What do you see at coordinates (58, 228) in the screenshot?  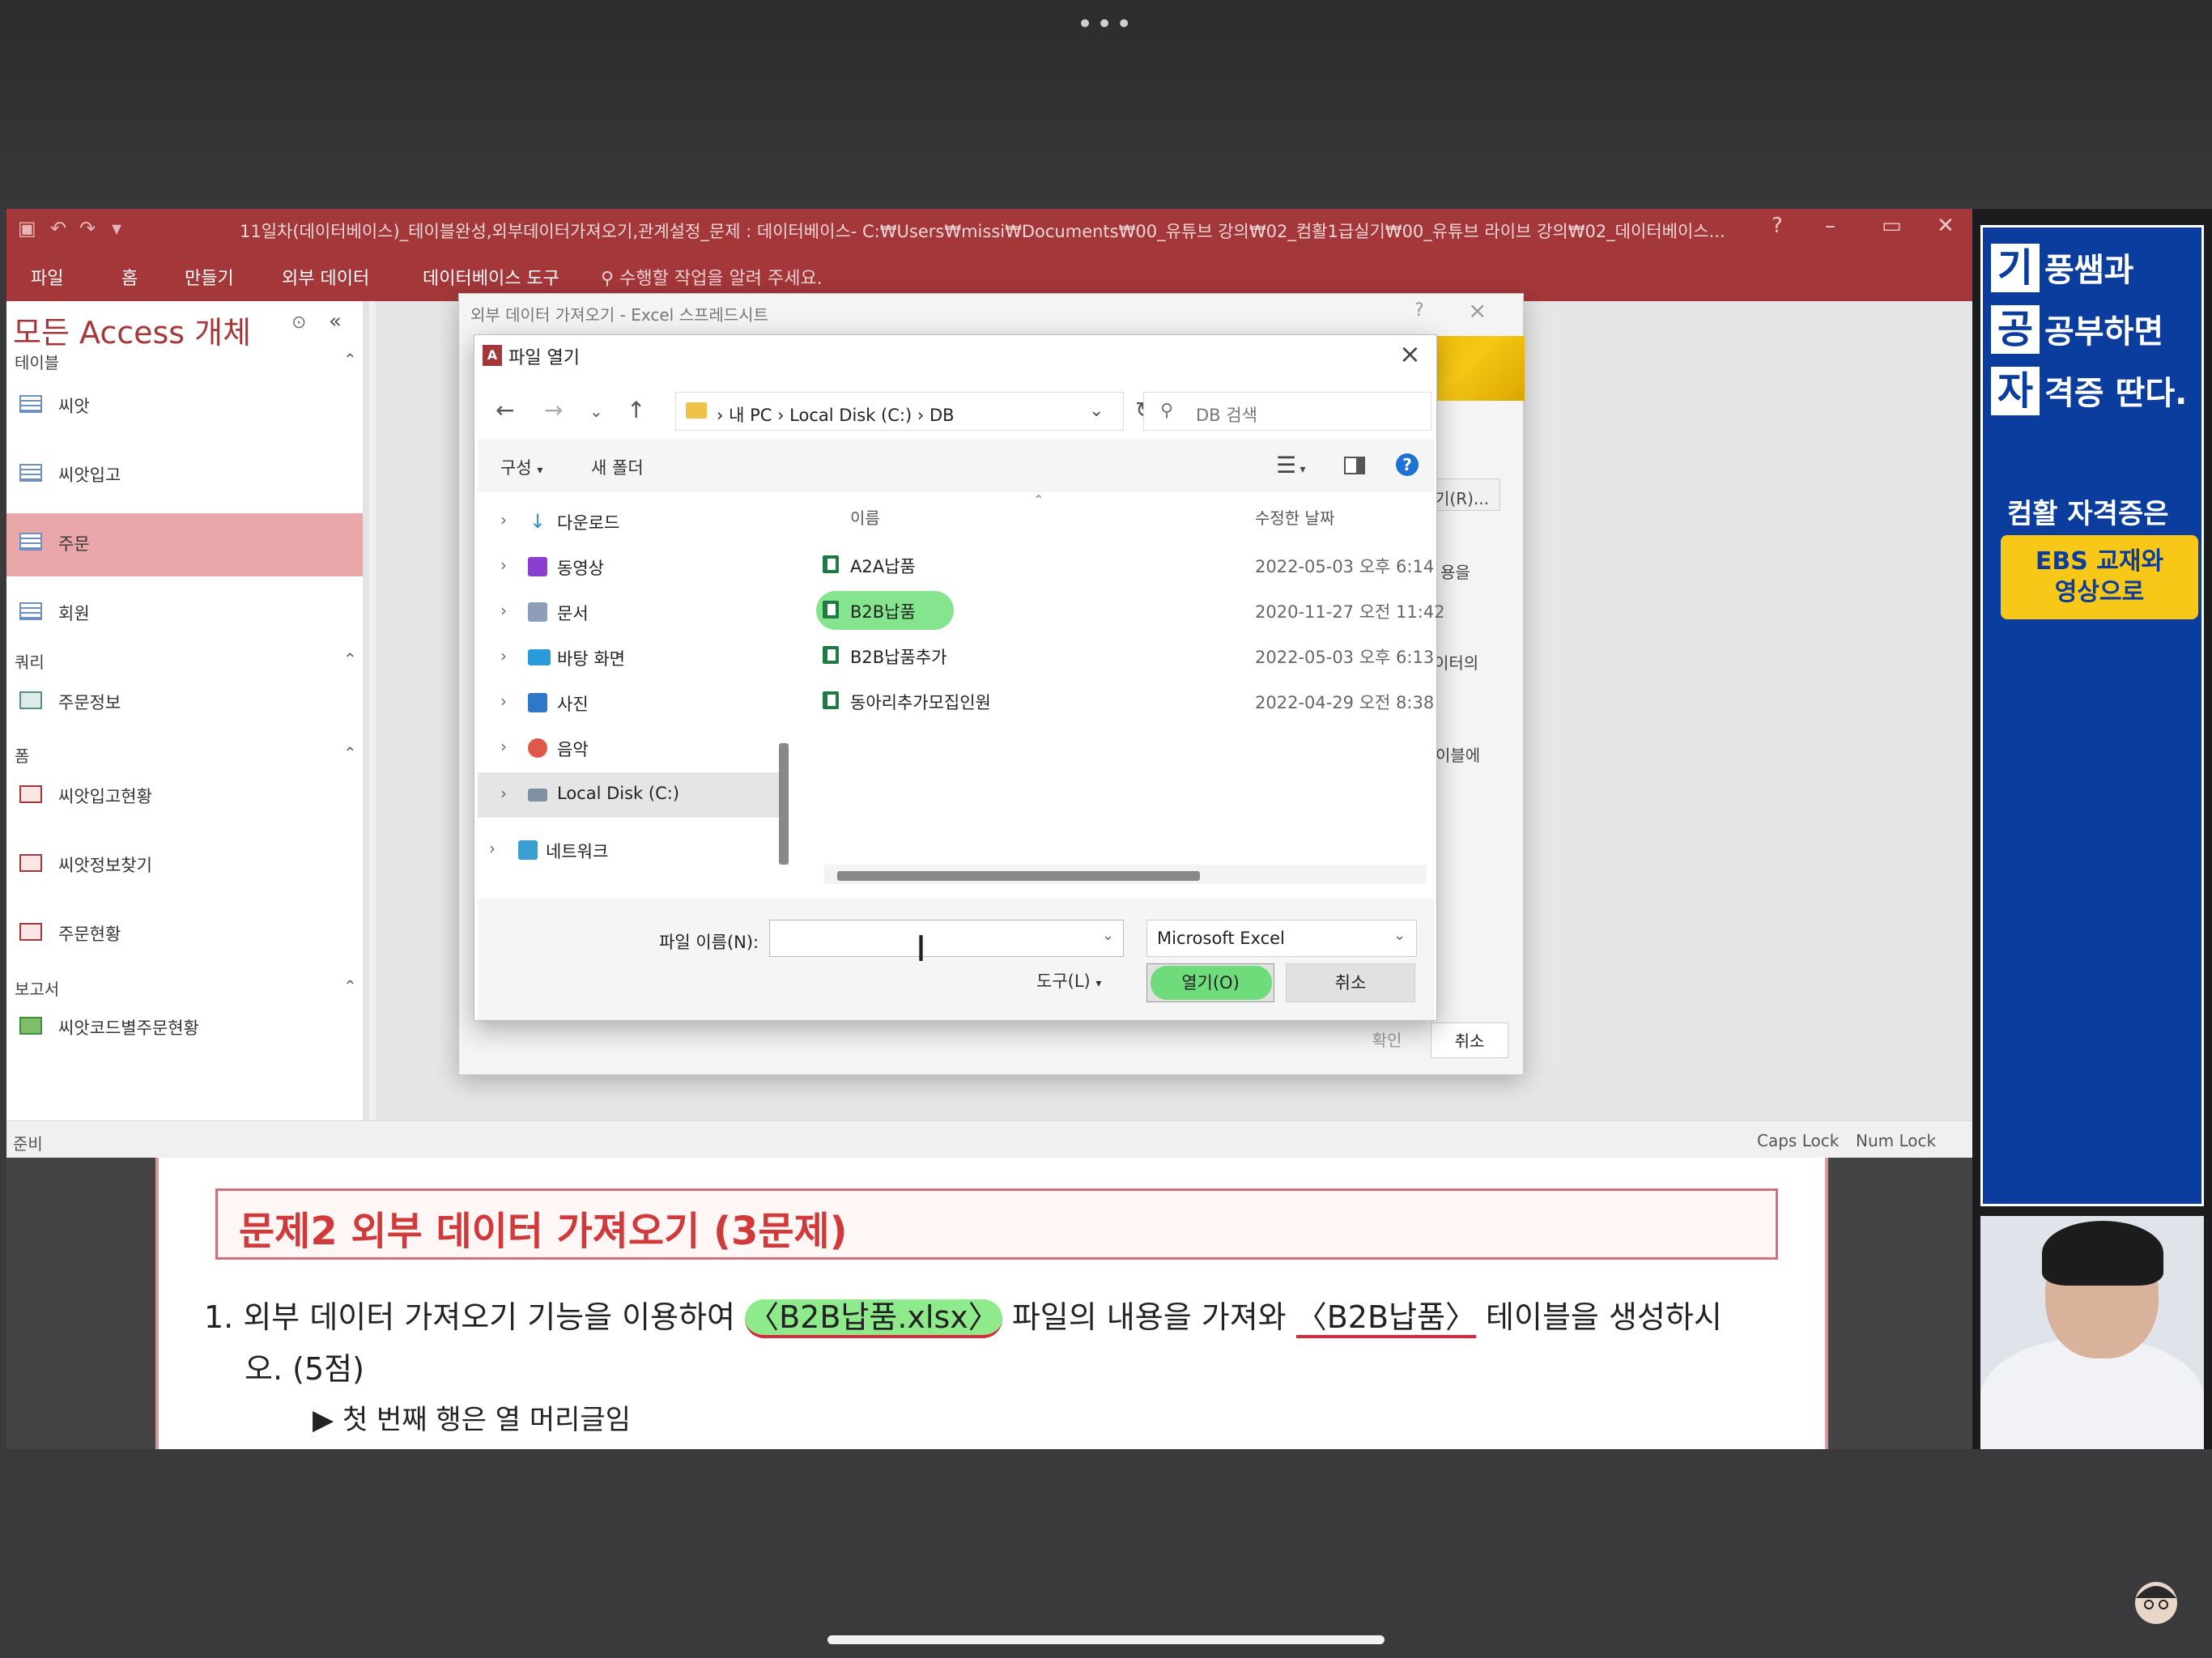 I see `undo-icon: ↶` at bounding box center [58, 228].